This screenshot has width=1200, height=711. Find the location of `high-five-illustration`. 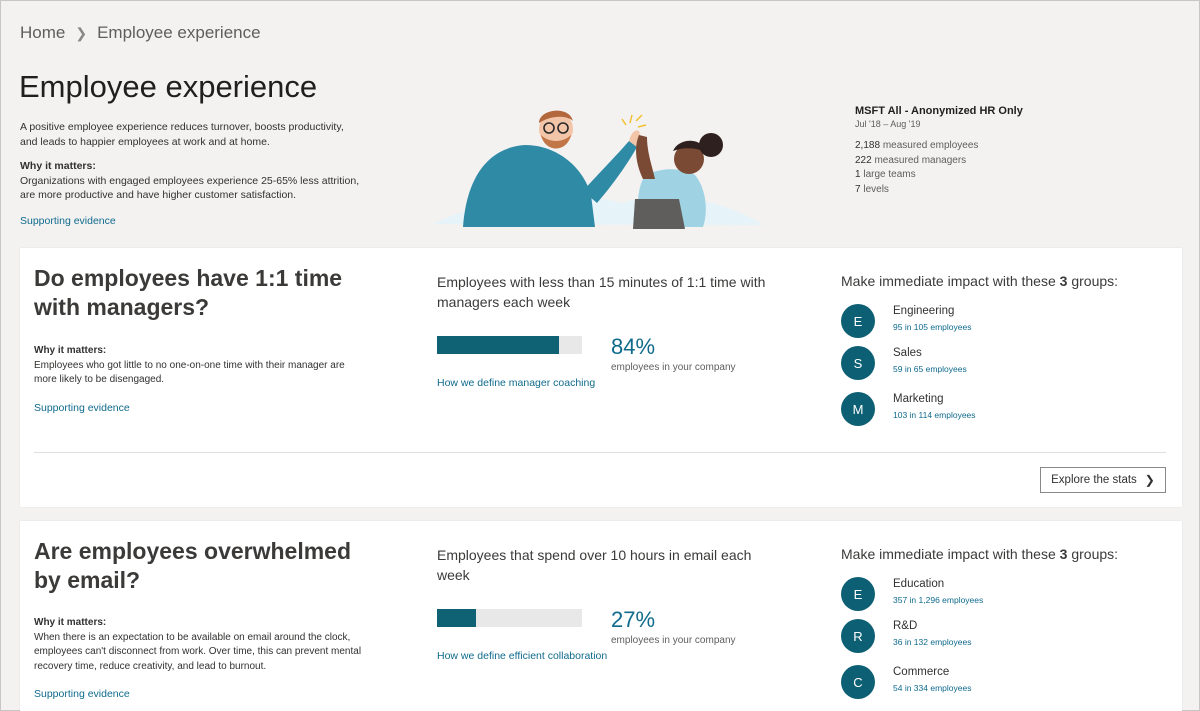

high-five-illustration is located at coordinates (598, 164).